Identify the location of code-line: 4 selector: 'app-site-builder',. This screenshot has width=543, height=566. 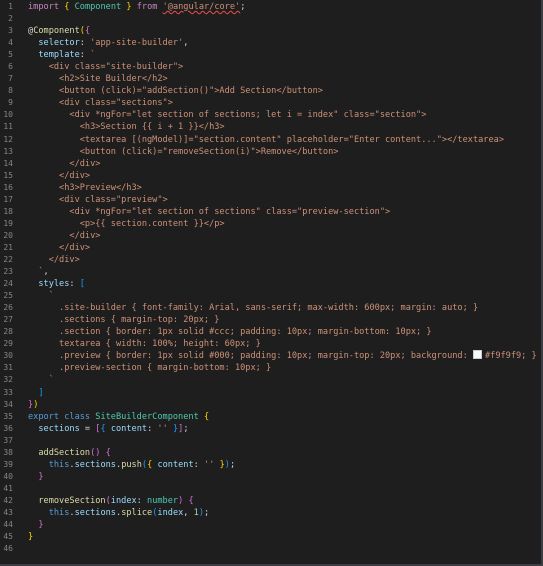
(270, 43).